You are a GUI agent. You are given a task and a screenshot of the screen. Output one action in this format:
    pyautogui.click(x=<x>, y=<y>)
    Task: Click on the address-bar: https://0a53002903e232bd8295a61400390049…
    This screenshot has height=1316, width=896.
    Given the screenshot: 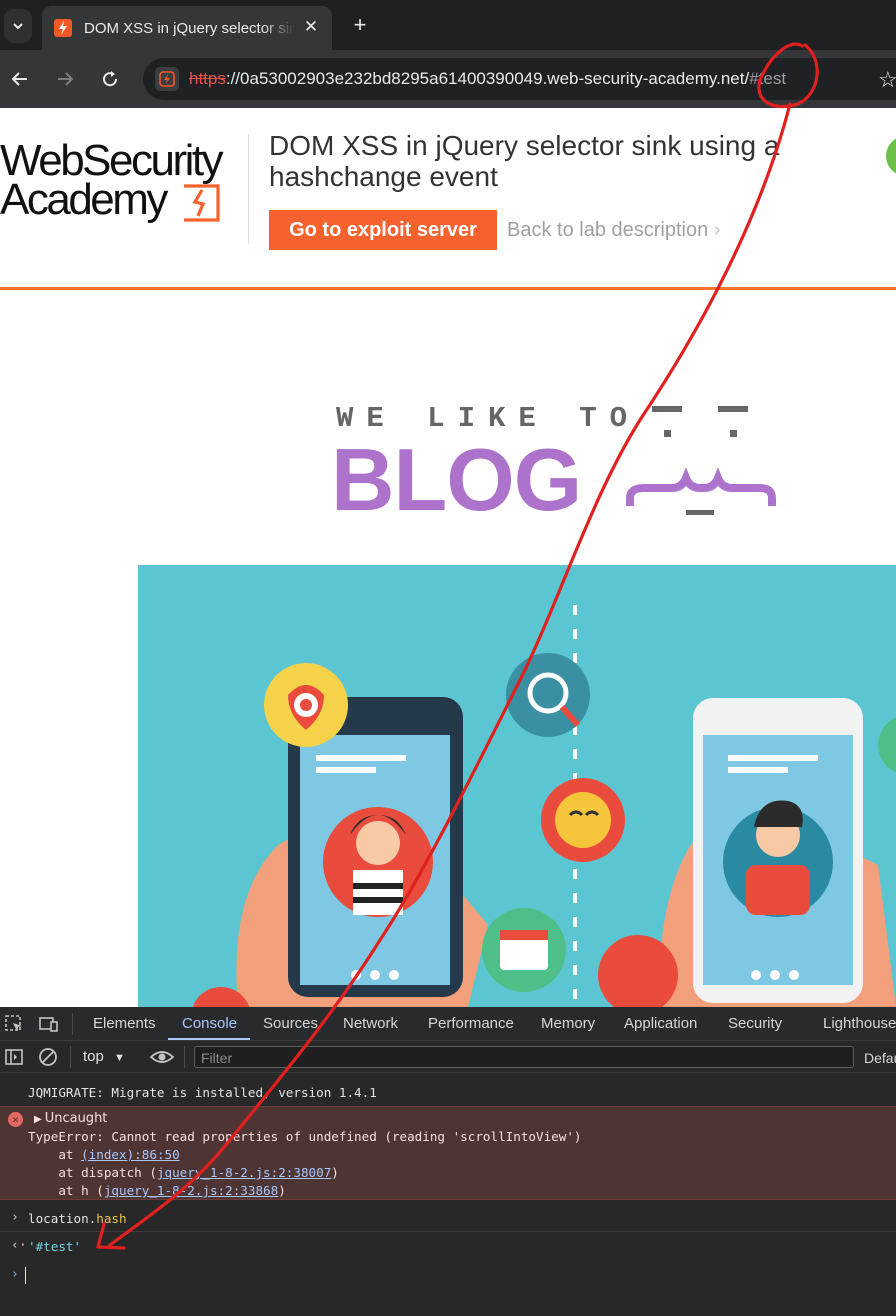 What is the action you would take?
    pyautogui.click(x=519, y=79)
    